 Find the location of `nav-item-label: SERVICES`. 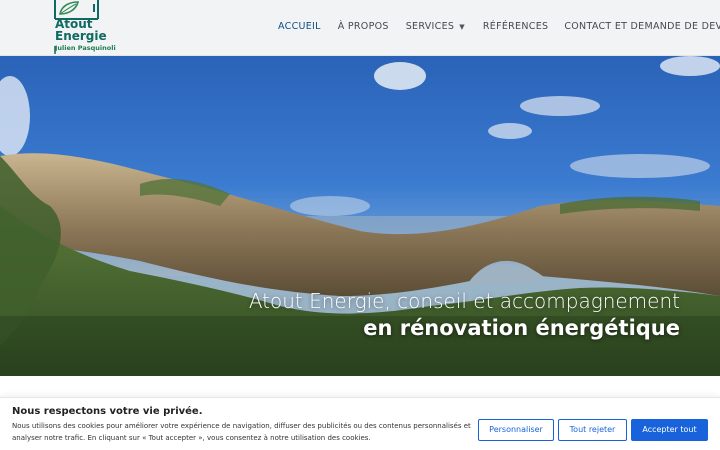

nav-item-label: SERVICES is located at coordinates (430, 26).